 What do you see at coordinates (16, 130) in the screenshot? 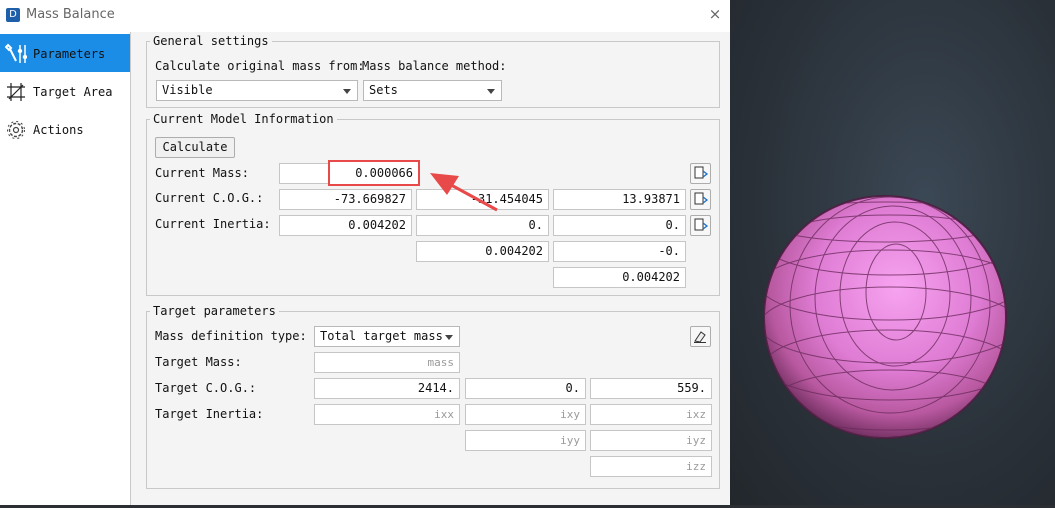
I see `gear-icon` at bounding box center [16, 130].